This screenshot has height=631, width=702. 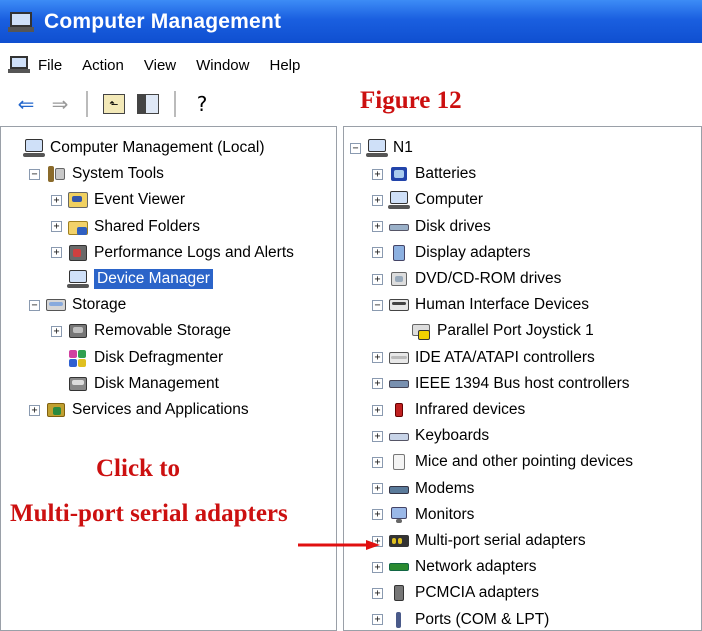 I want to click on console-tree-item: Device Manager, so click(x=132, y=279).